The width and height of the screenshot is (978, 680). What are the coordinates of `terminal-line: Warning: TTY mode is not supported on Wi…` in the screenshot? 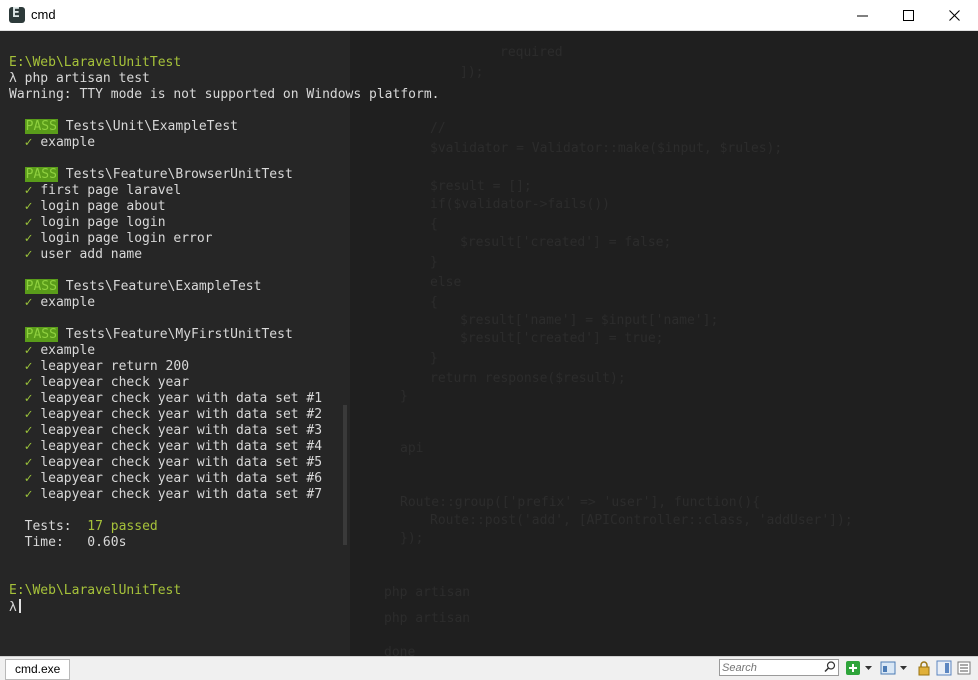 It's located at (224, 95).